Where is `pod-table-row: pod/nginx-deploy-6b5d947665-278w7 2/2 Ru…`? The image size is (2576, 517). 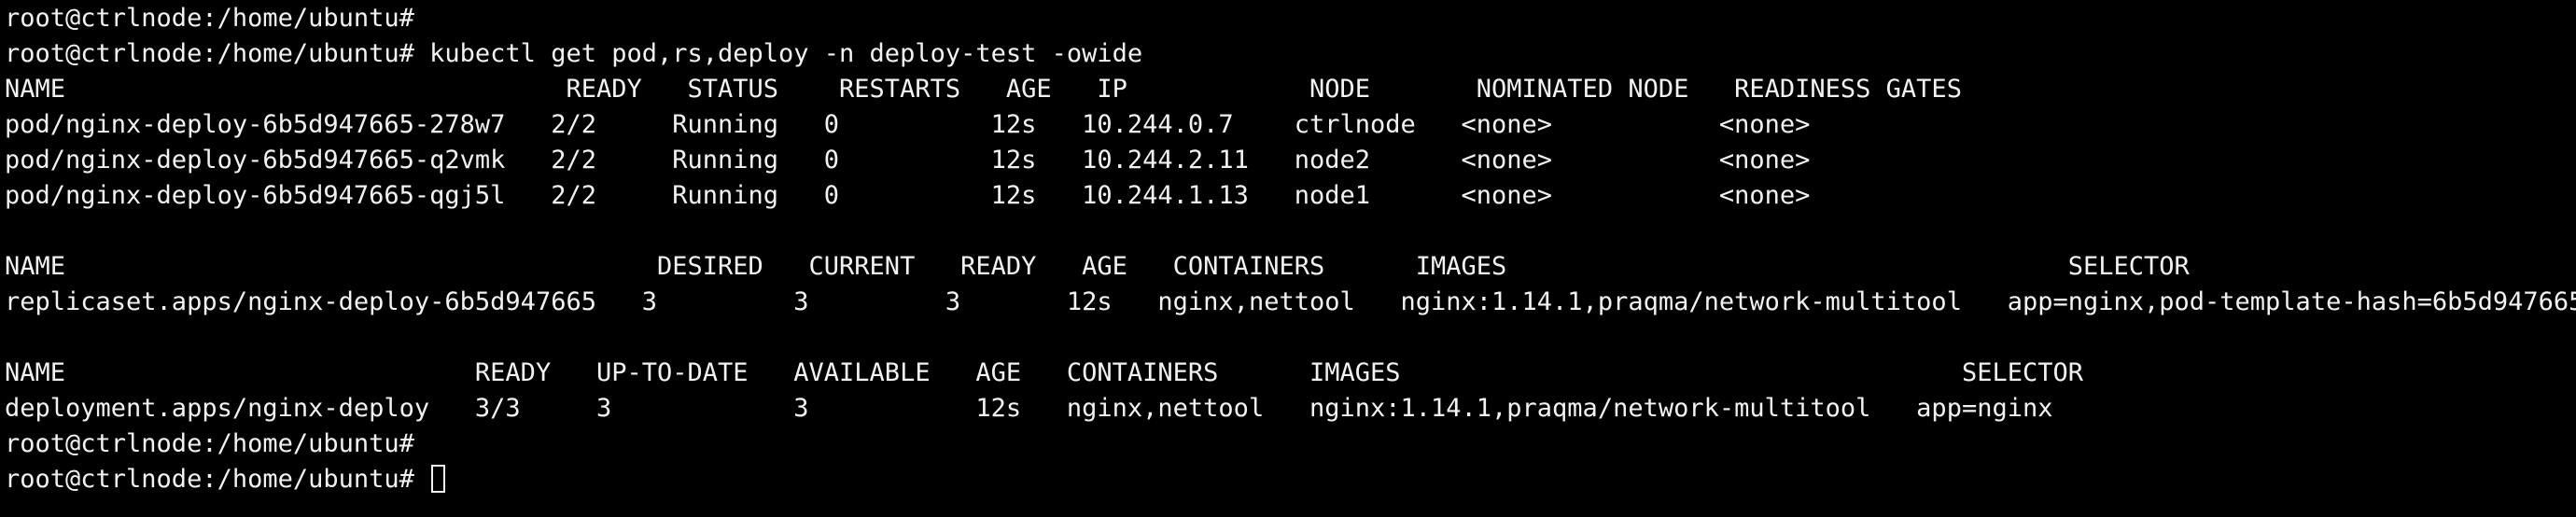
pod-table-row: pod/nginx-deploy-6b5d947665-278w7 2/2 Ru… is located at coordinates (908, 124).